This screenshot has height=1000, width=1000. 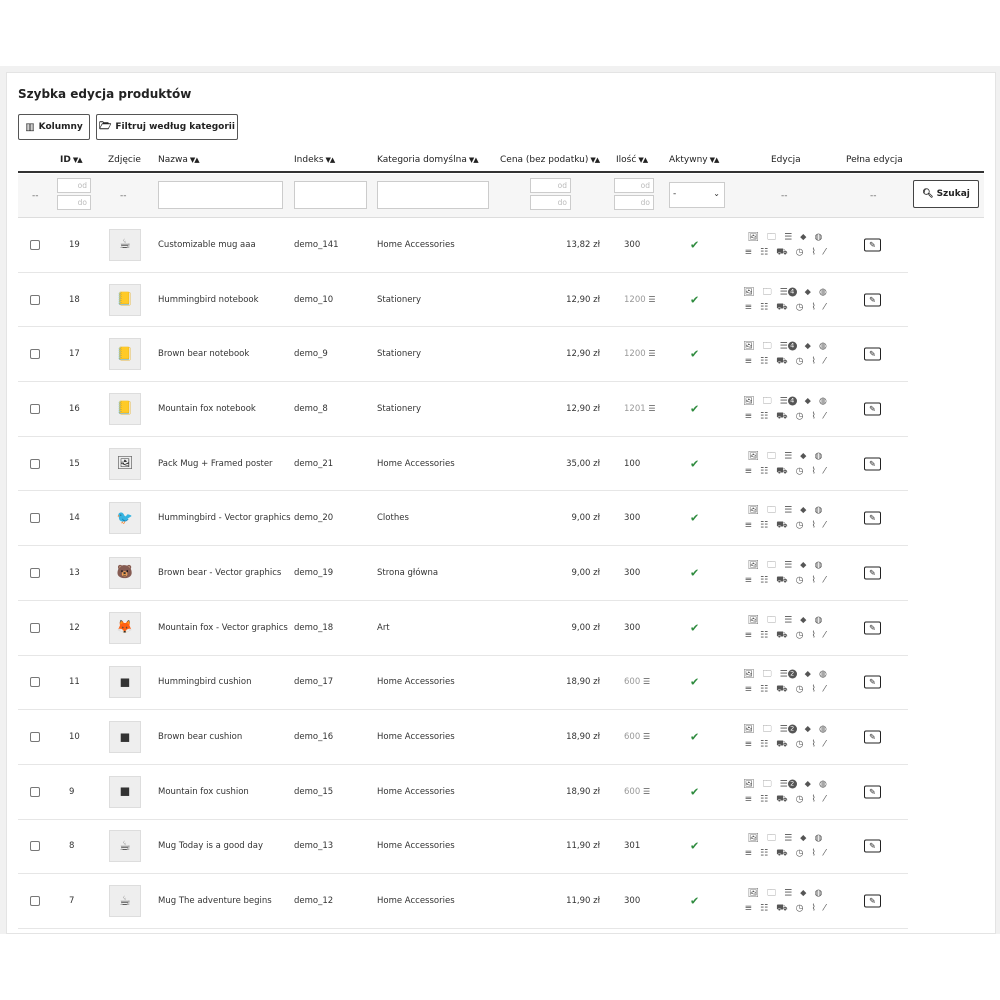 What do you see at coordinates (637, 682) in the screenshot?
I see `product-quantity: 600 ☰` at bounding box center [637, 682].